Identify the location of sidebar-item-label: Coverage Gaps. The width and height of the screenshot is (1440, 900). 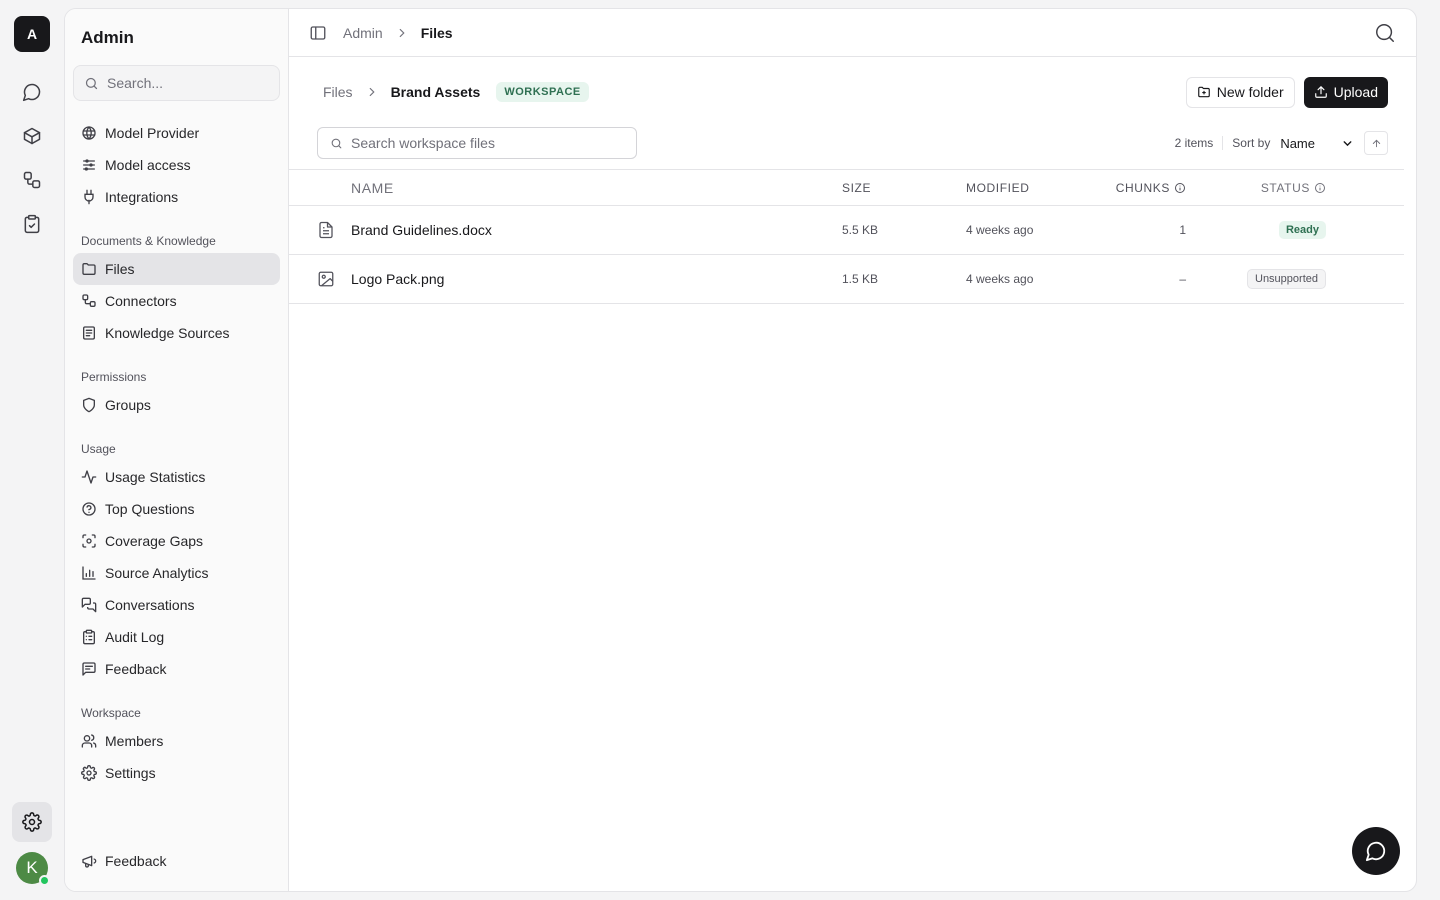
(154, 541).